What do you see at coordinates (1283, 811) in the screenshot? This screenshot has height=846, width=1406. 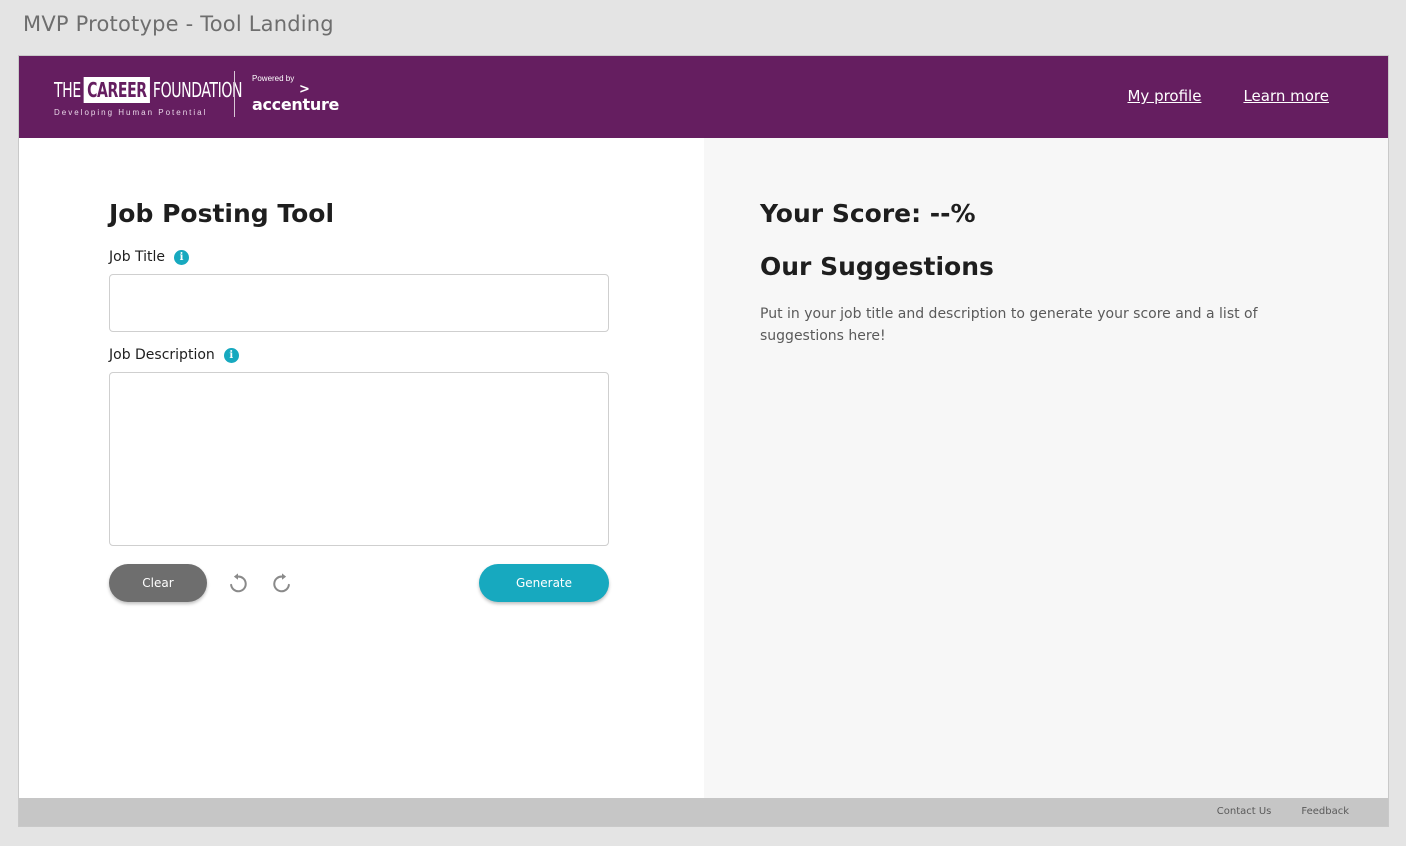 I see `footer-links: Contact Us Feedback` at bounding box center [1283, 811].